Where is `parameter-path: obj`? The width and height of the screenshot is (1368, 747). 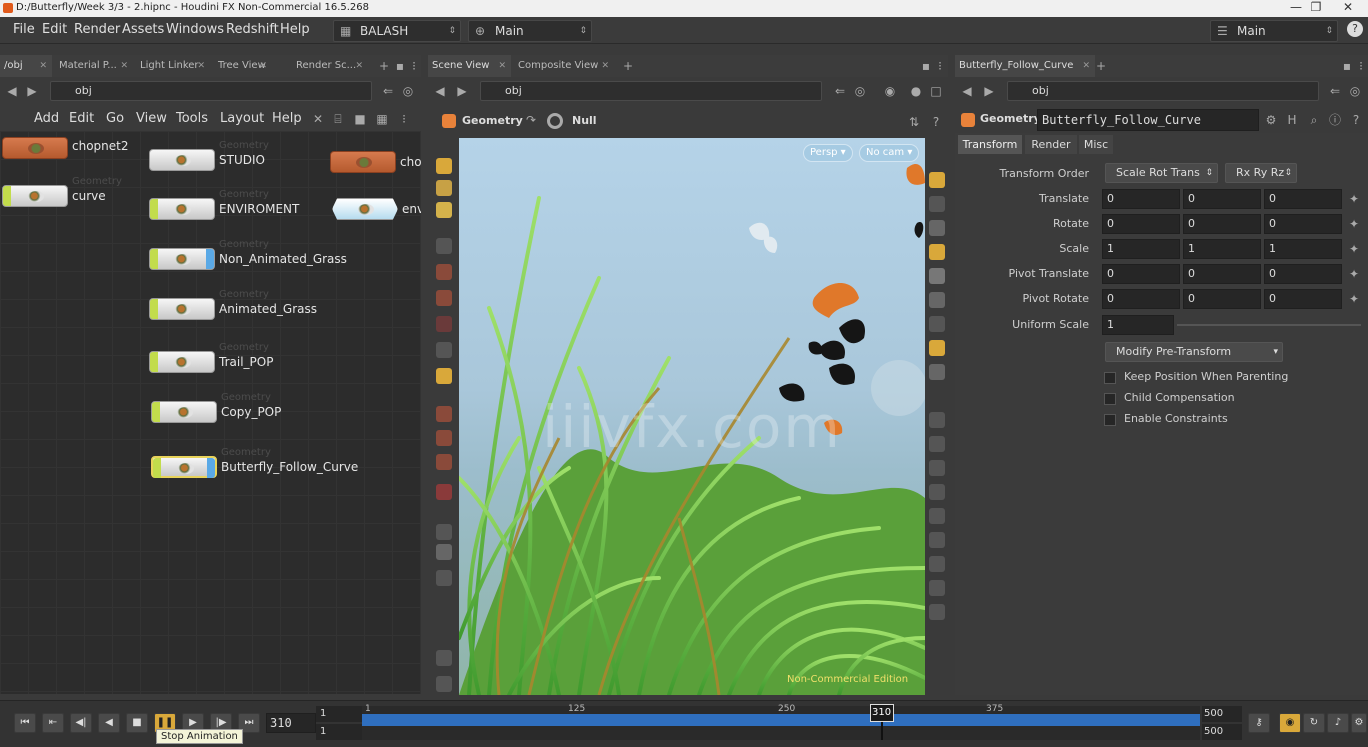 parameter-path: obj is located at coordinates (1163, 91).